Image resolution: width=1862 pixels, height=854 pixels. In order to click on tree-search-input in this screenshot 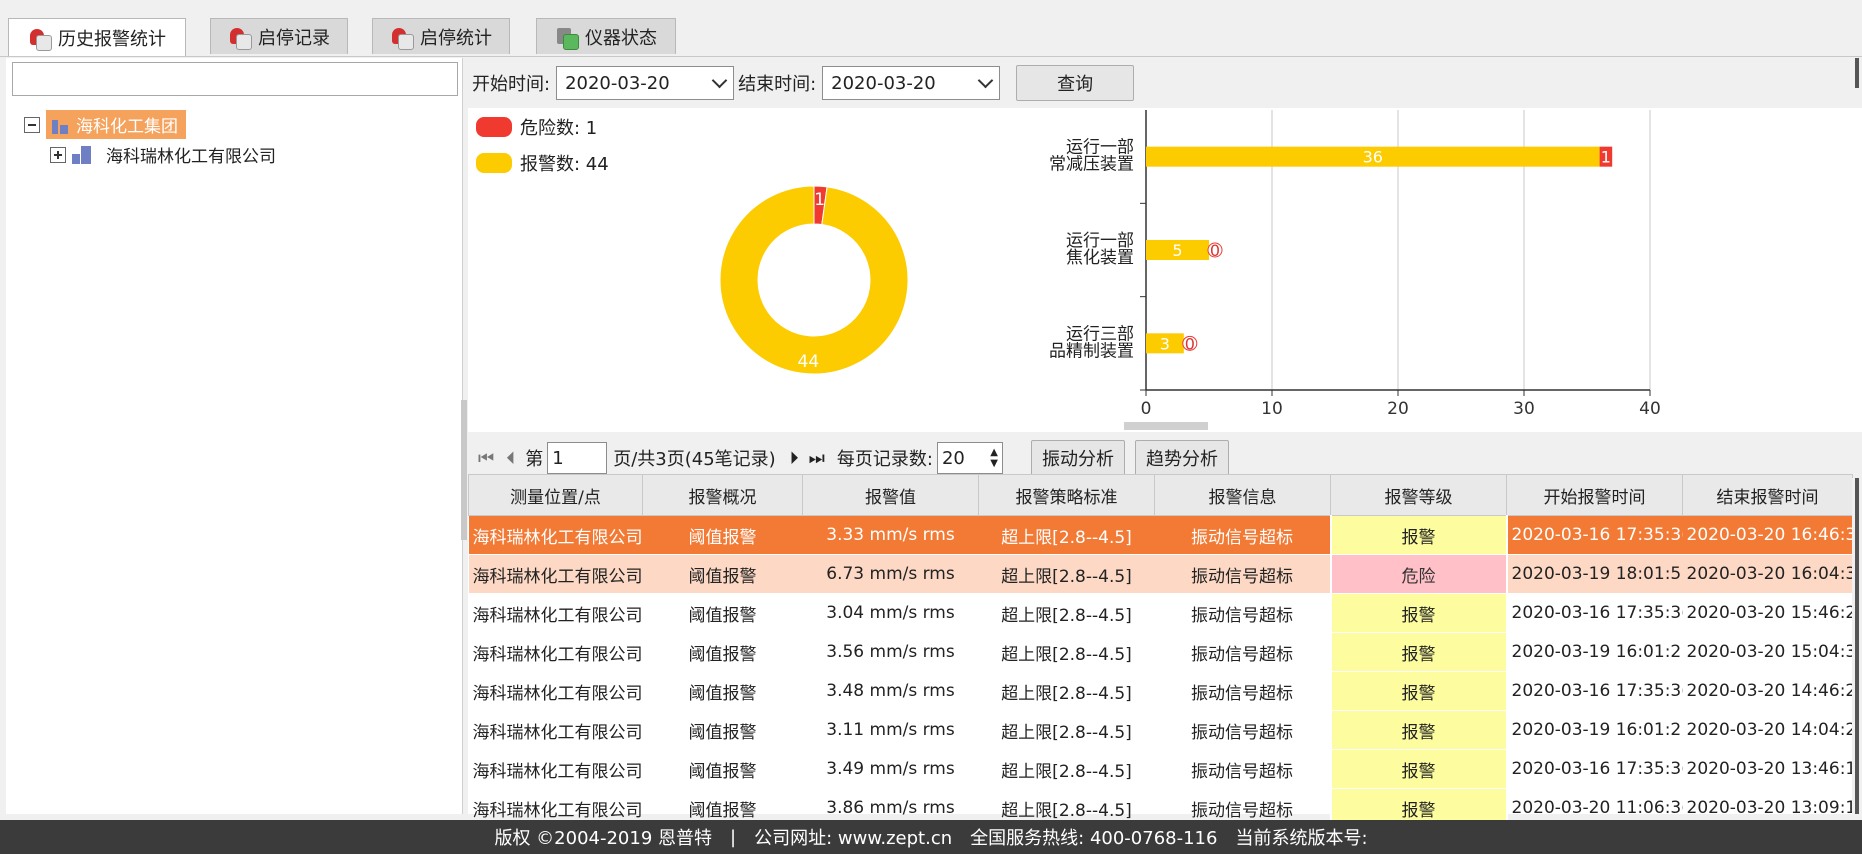, I will do `click(235, 79)`.